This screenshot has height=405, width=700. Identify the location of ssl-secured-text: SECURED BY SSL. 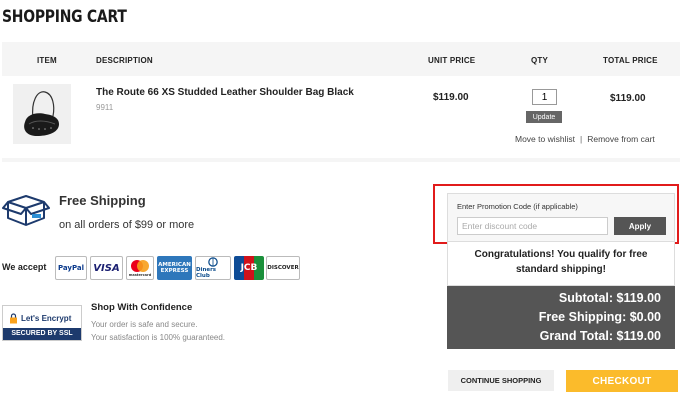
(42, 334).